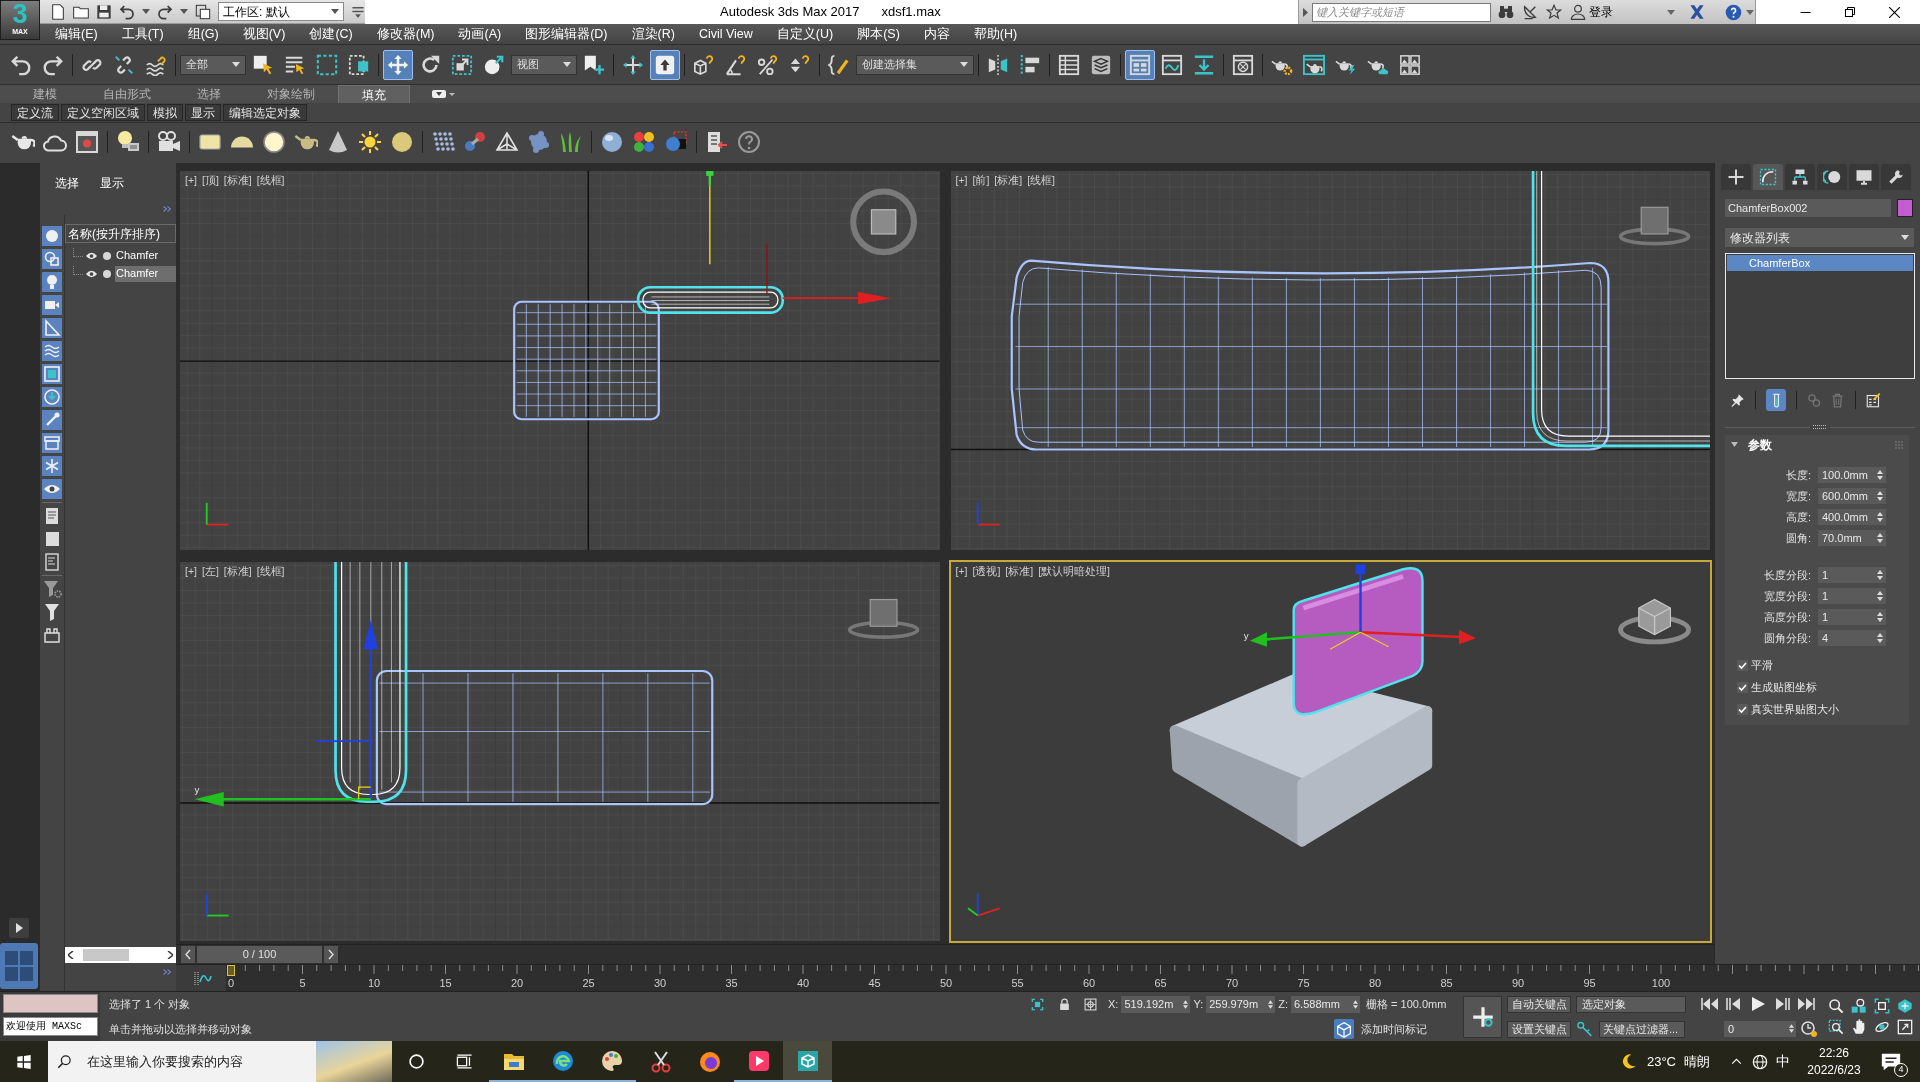 This screenshot has width=1920, height=1082. Describe the element at coordinates (167, 972) in the screenshot. I see `double-chevron-icon` at that location.